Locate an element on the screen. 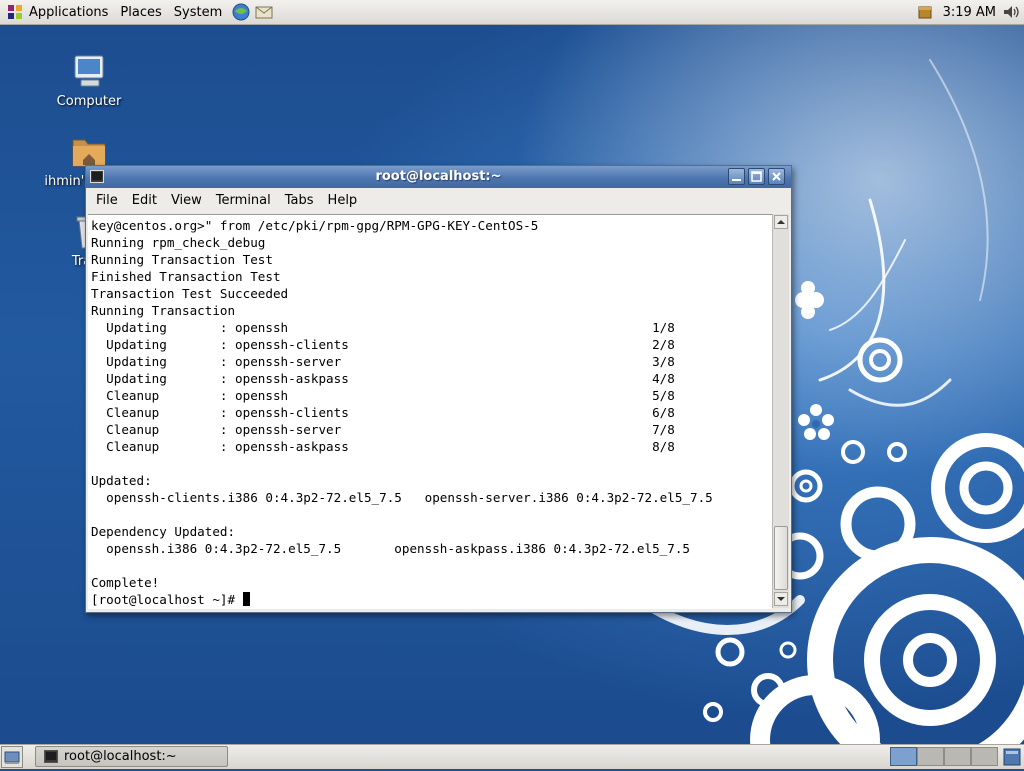  close-button is located at coordinates (776, 176).